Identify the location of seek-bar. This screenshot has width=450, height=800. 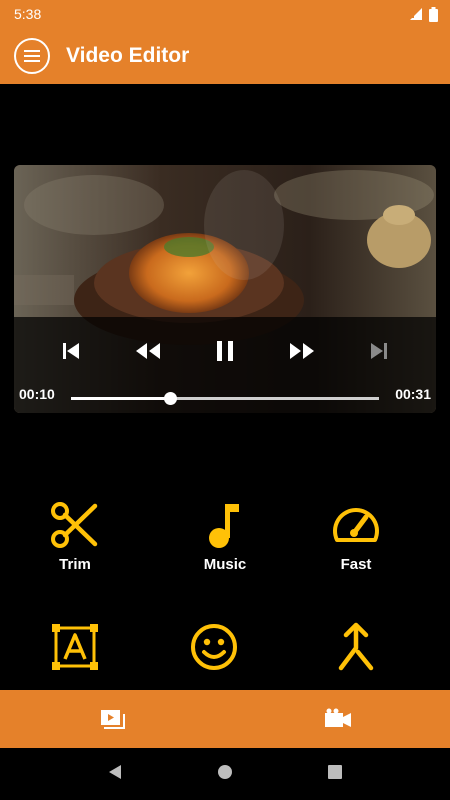
(225, 398).